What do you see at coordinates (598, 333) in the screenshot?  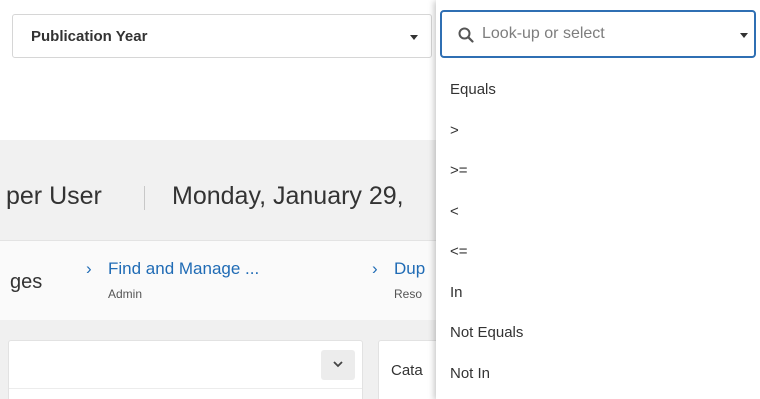 I see `option-not-equals: Not Equals` at bounding box center [598, 333].